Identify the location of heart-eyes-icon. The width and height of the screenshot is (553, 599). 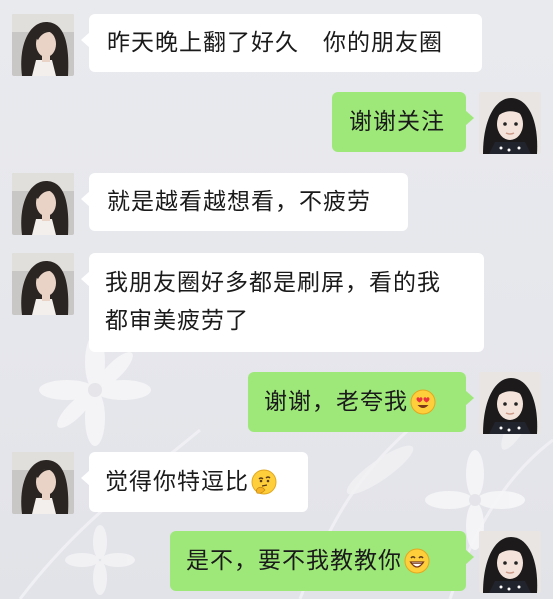
(423, 402).